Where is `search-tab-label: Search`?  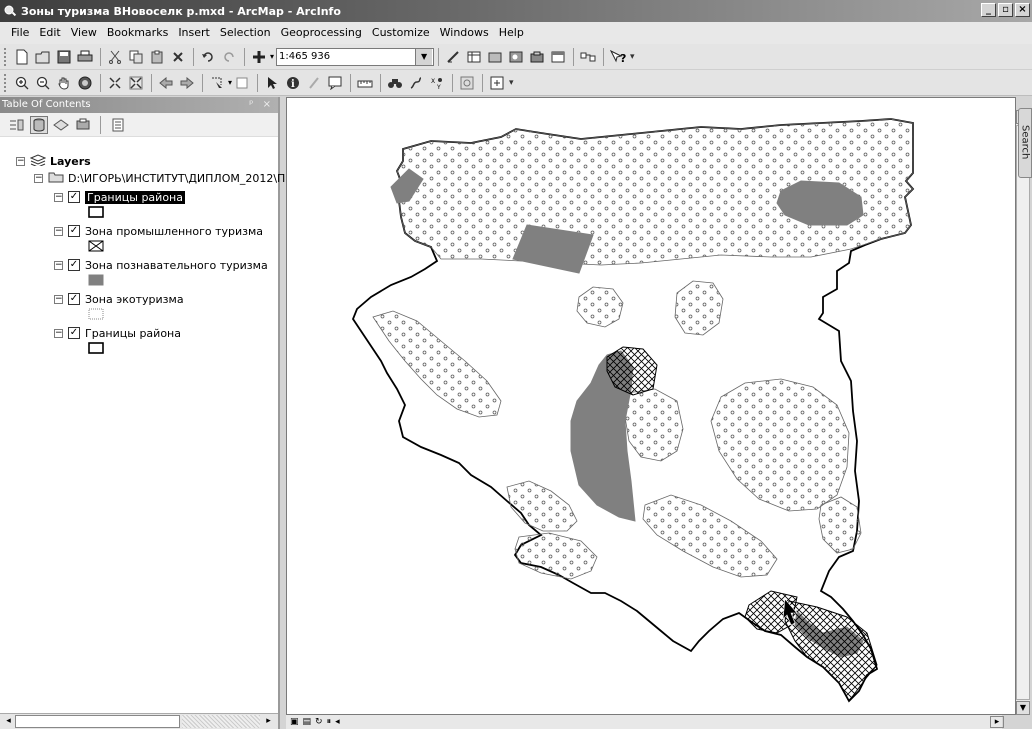 search-tab-label: Search is located at coordinates (1025, 142).